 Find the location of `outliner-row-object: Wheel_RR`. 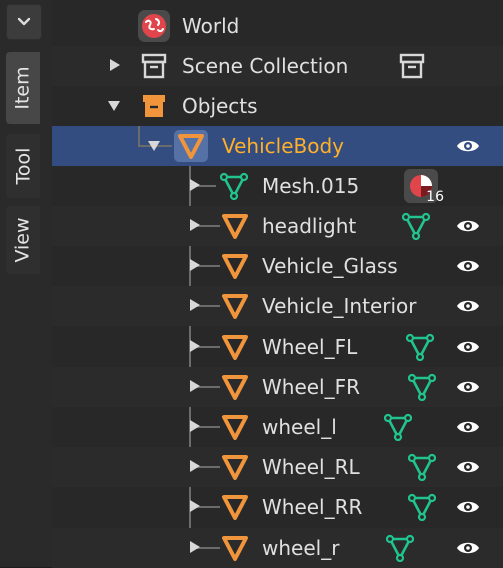

outliner-row-object: Wheel_RR is located at coordinates (277, 507).